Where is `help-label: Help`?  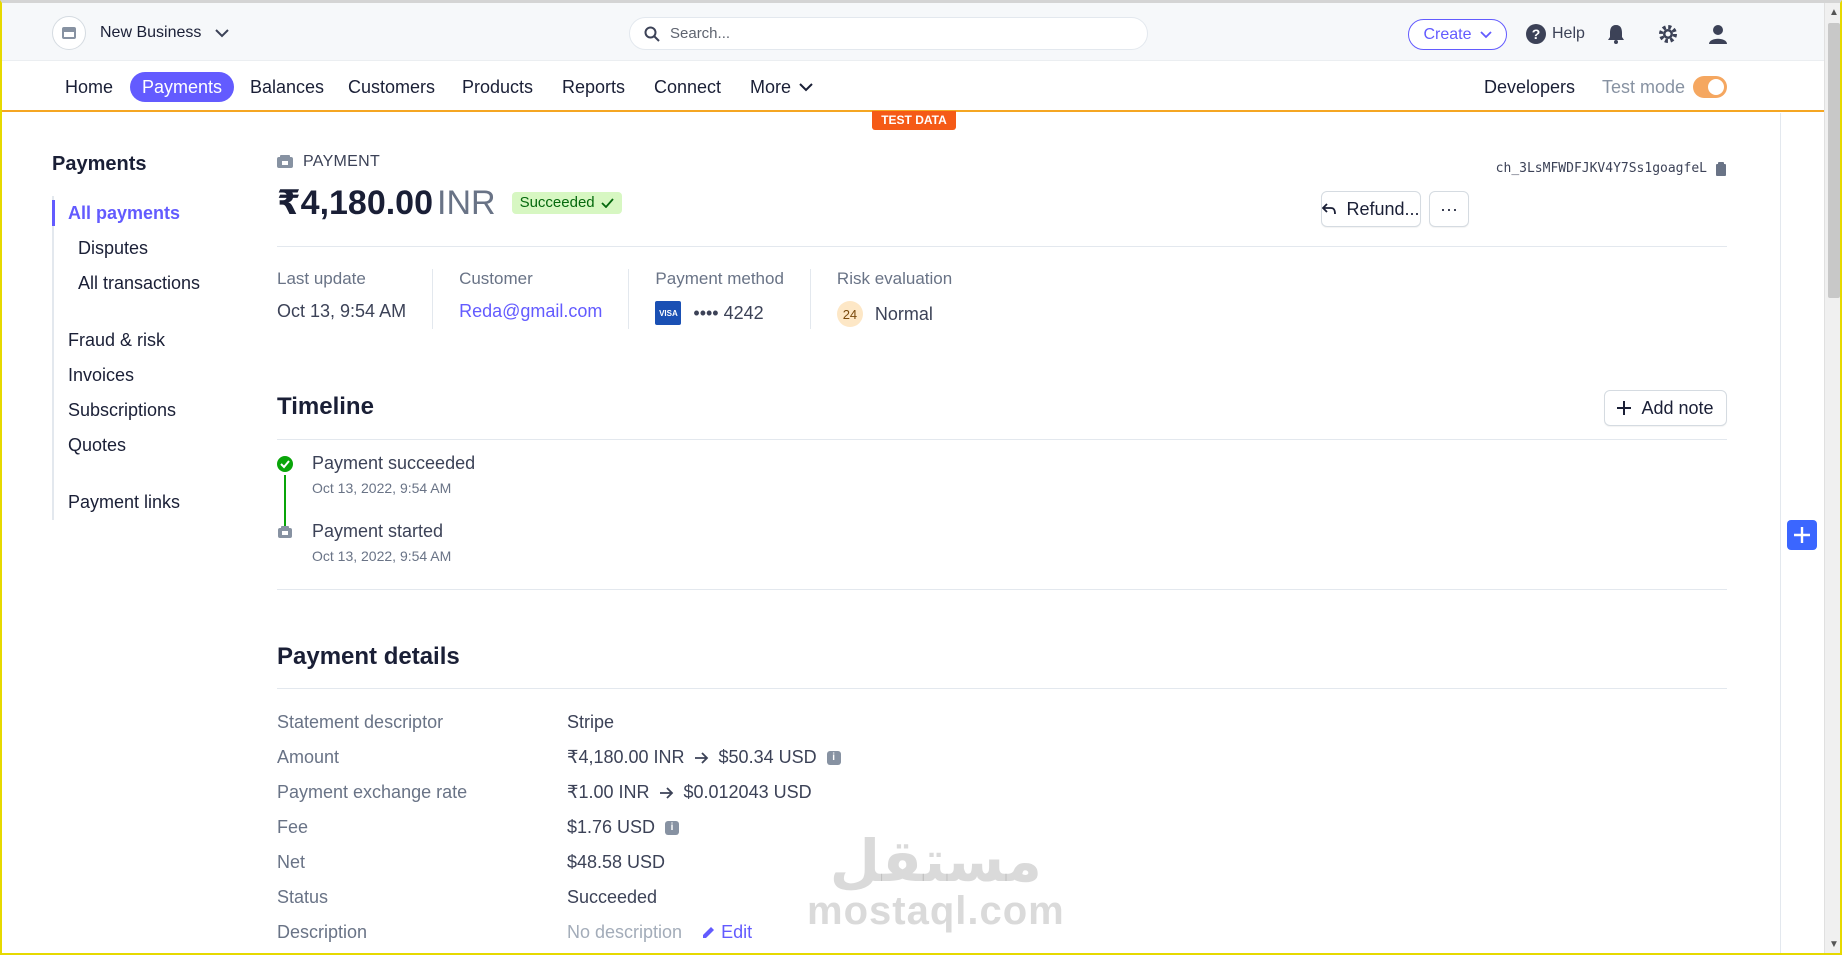
help-label: Help is located at coordinates (1568, 33).